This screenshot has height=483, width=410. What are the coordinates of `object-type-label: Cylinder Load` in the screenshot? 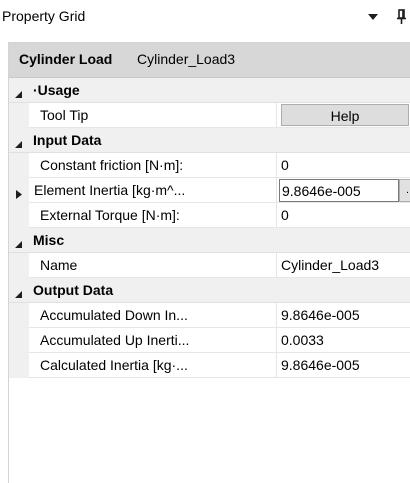 It's located at (66, 59).